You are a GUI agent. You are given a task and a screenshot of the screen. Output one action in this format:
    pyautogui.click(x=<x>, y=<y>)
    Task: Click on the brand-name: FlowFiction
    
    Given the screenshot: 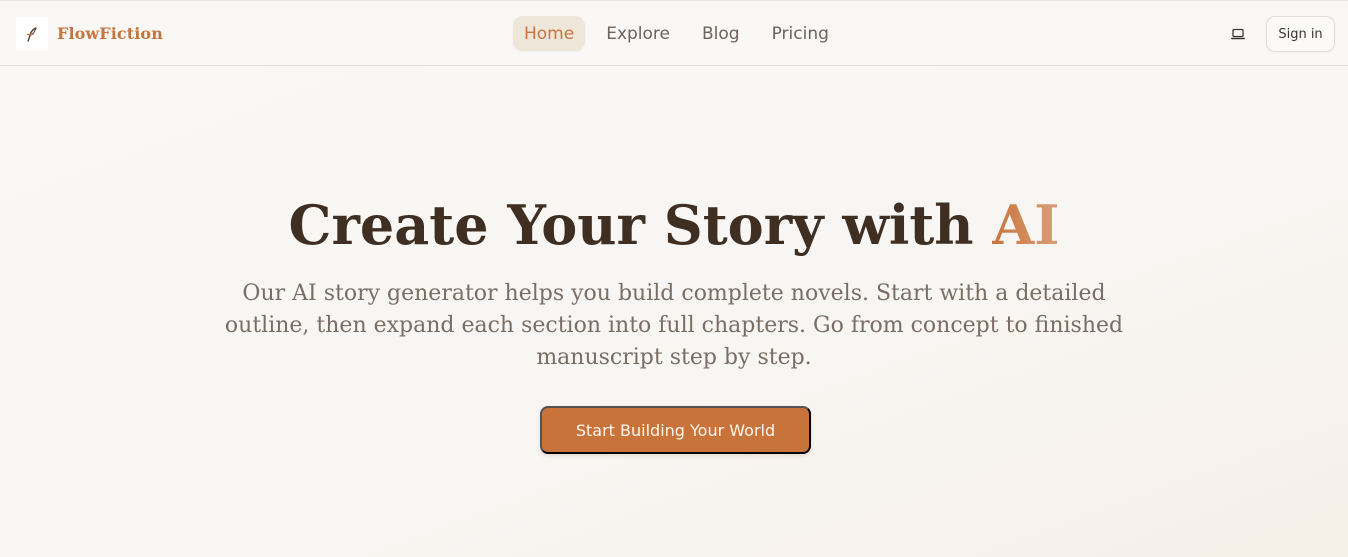 What is the action you would take?
    pyautogui.click(x=110, y=33)
    